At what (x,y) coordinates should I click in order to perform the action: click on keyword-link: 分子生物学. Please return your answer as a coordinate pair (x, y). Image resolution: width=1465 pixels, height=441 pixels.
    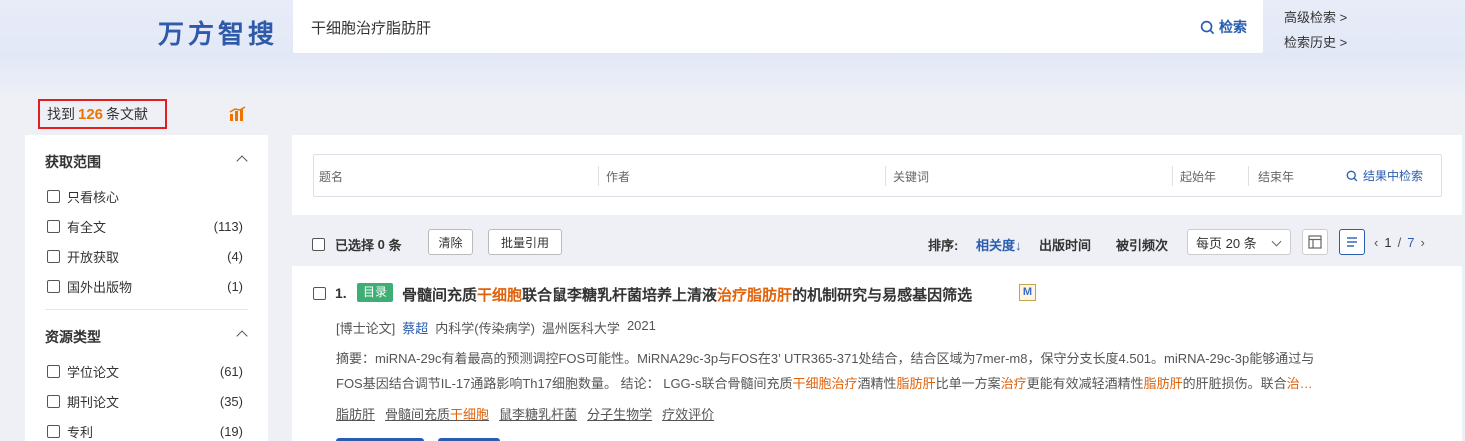
    Looking at the image, I should click on (619, 413).